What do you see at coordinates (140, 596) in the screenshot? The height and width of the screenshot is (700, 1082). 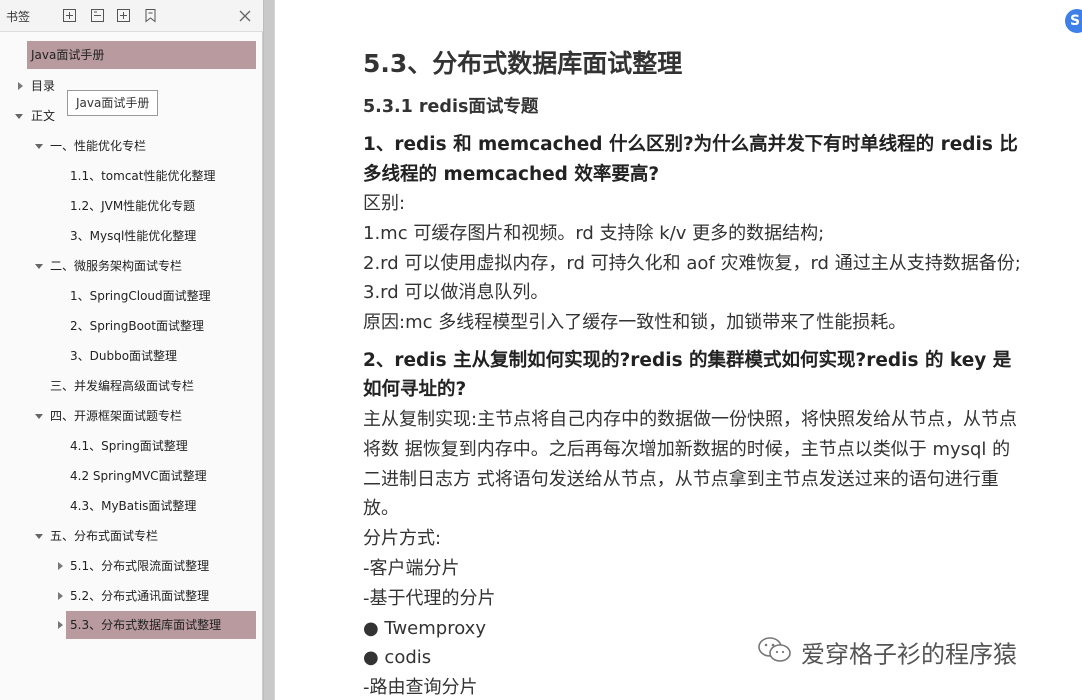 I see `bookmark-label: 5.2、分布式通讯面试整理` at bounding box center [140, 596].